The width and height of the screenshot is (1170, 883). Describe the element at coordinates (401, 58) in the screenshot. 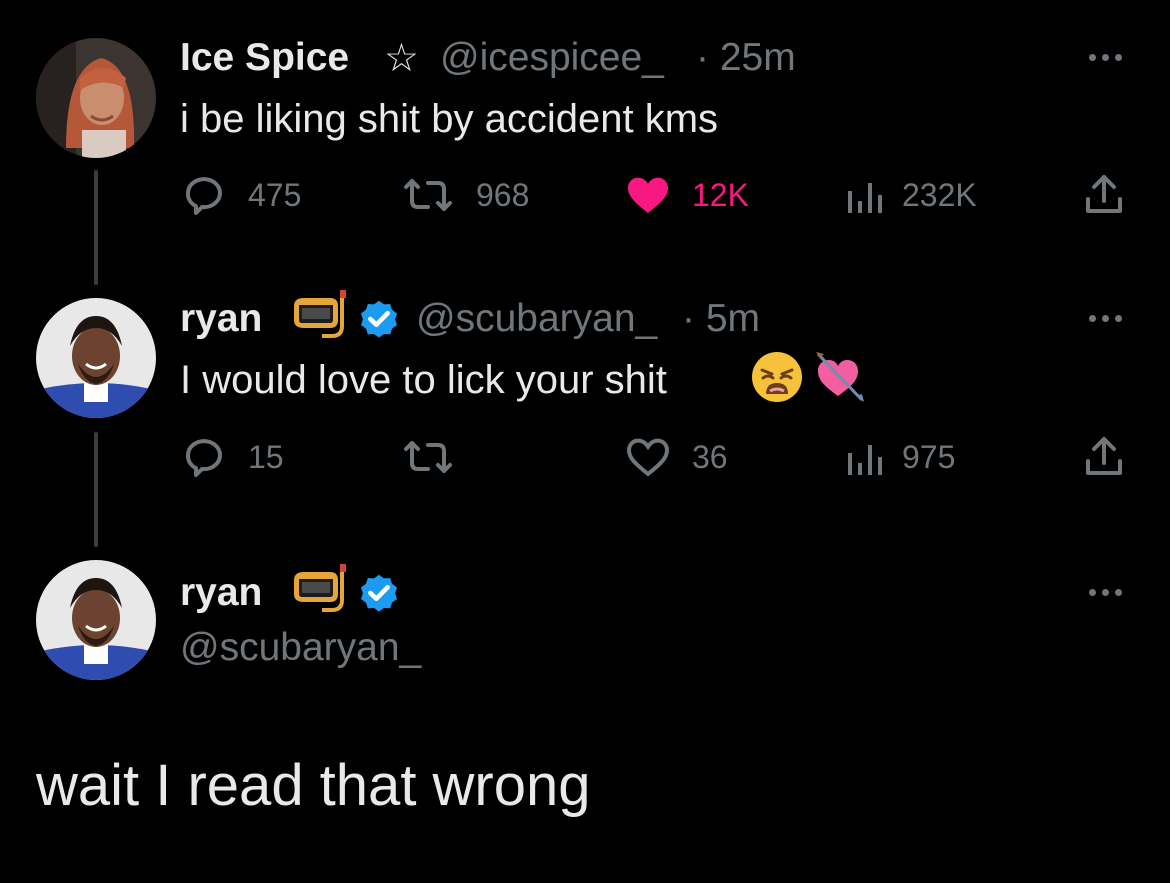

I see `star-icon: ☆` at that location.